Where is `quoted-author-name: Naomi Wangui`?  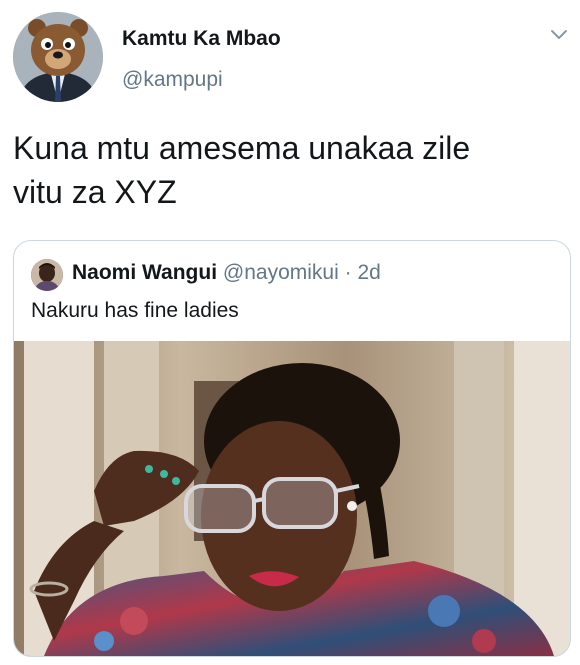
quoted-author-name: Naomi Wangui is located at coordinates (145, 272).